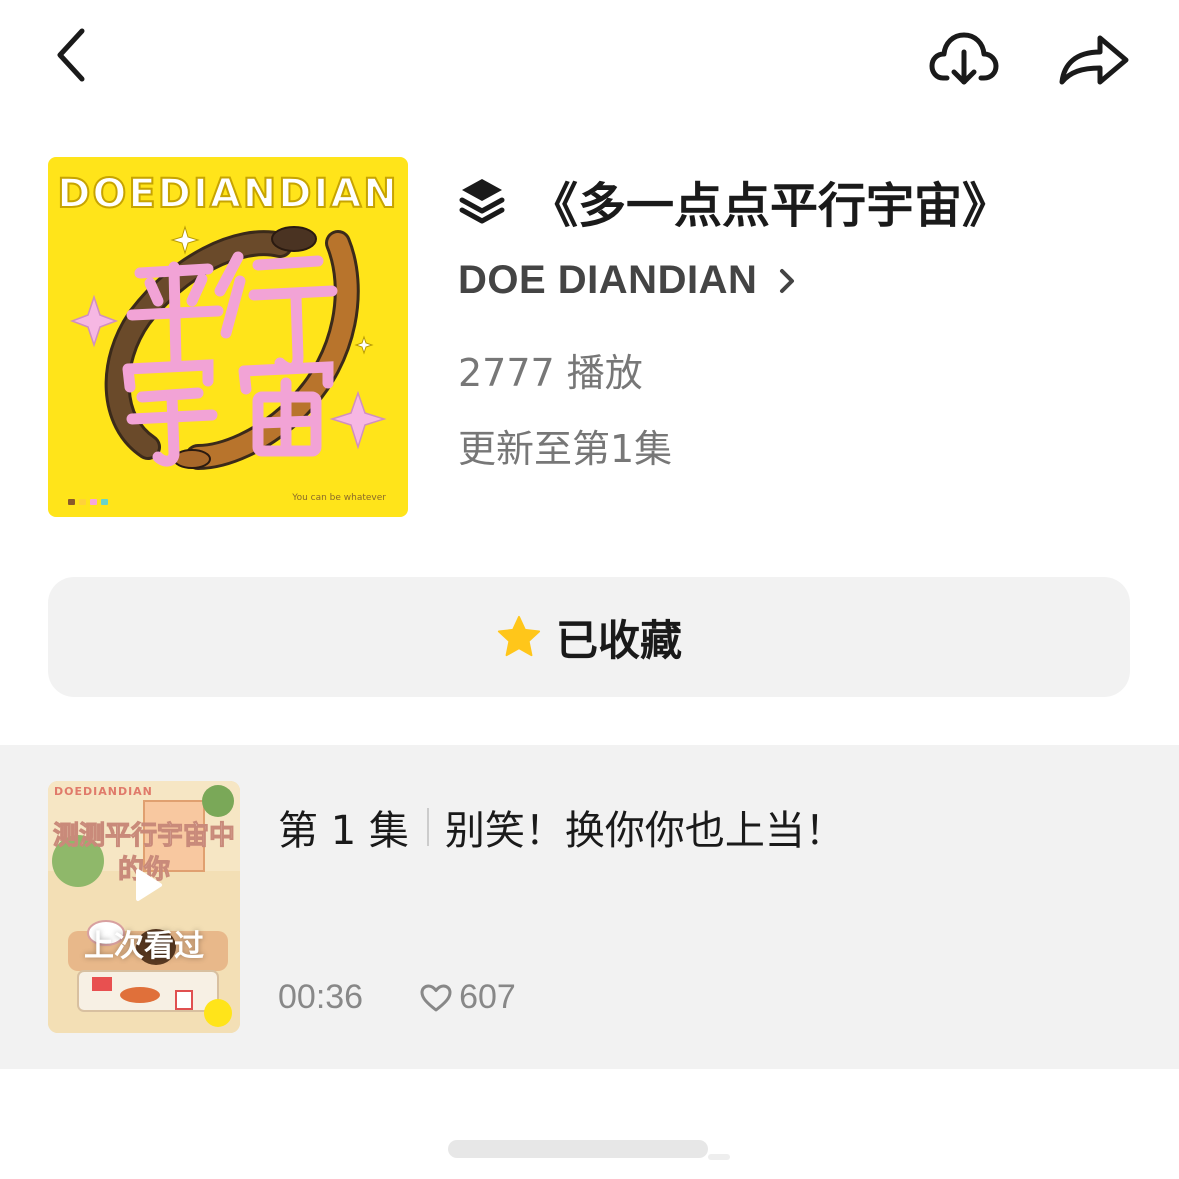  What do you see at coordinates (343, 831) in the screenshot?
I see `episode-number: 第 1 集` at bounding box center [343, 831].